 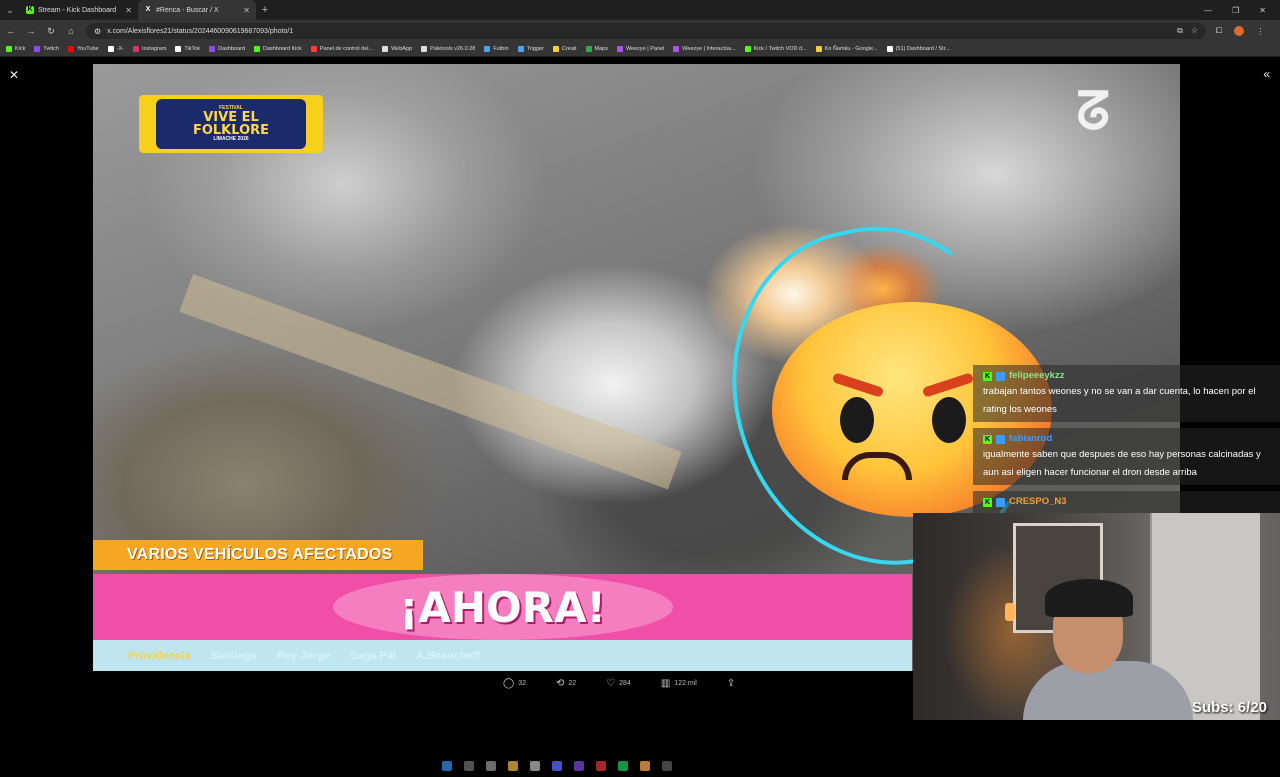 I want to click on omnibox-actions: ⧉ ☆, so click(x=1187, y=31).